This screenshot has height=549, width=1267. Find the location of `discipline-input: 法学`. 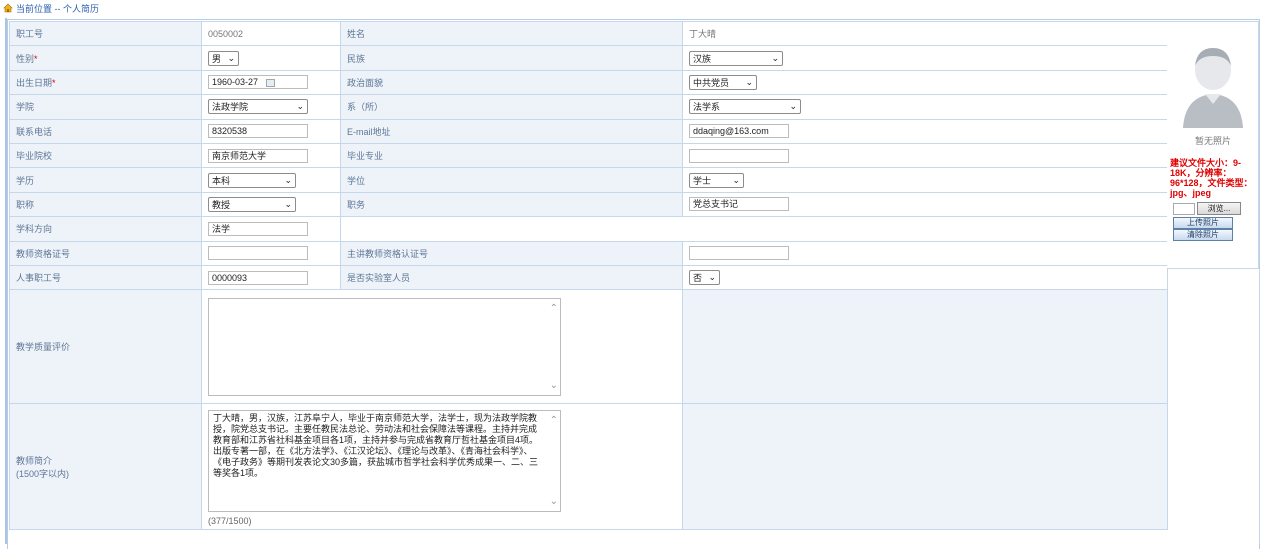

discipline-input: 法学 is located at coordinates (258, 228).